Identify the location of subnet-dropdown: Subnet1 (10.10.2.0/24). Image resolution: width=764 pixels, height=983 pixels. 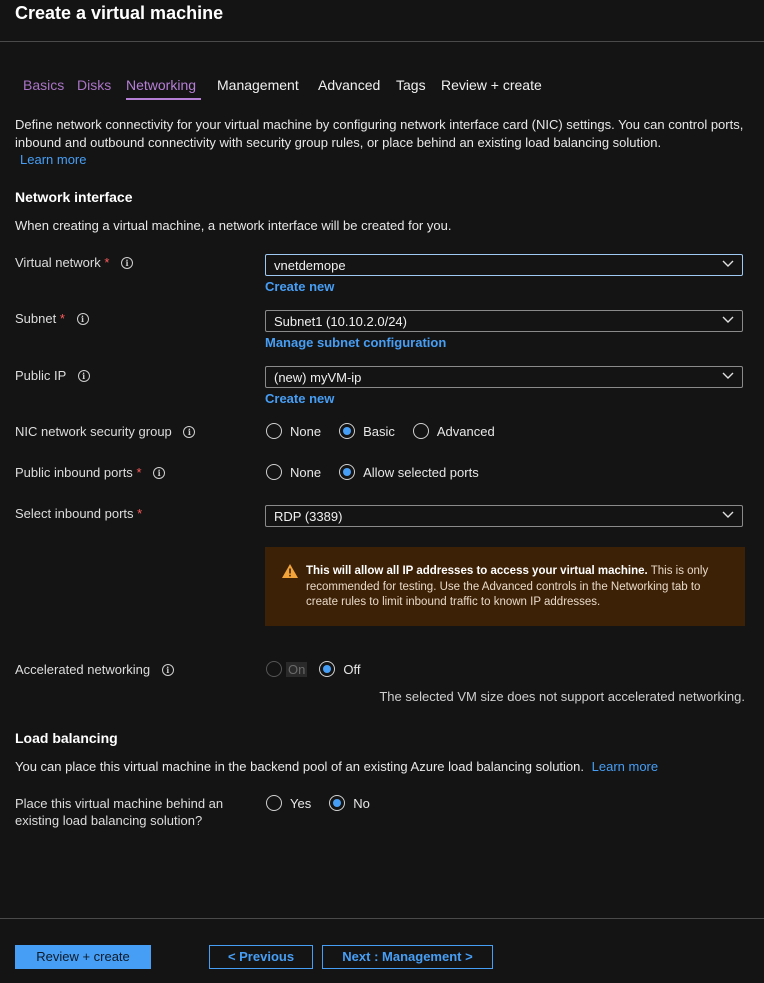
(504, 321).